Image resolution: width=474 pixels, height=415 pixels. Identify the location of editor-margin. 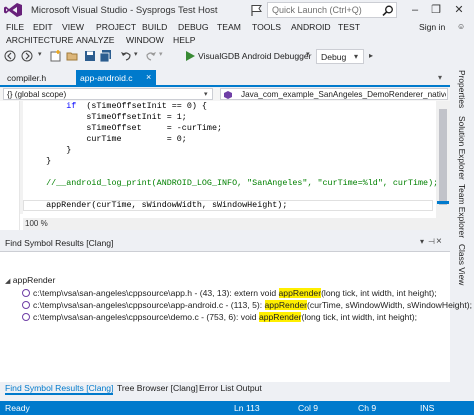
(10, 165).